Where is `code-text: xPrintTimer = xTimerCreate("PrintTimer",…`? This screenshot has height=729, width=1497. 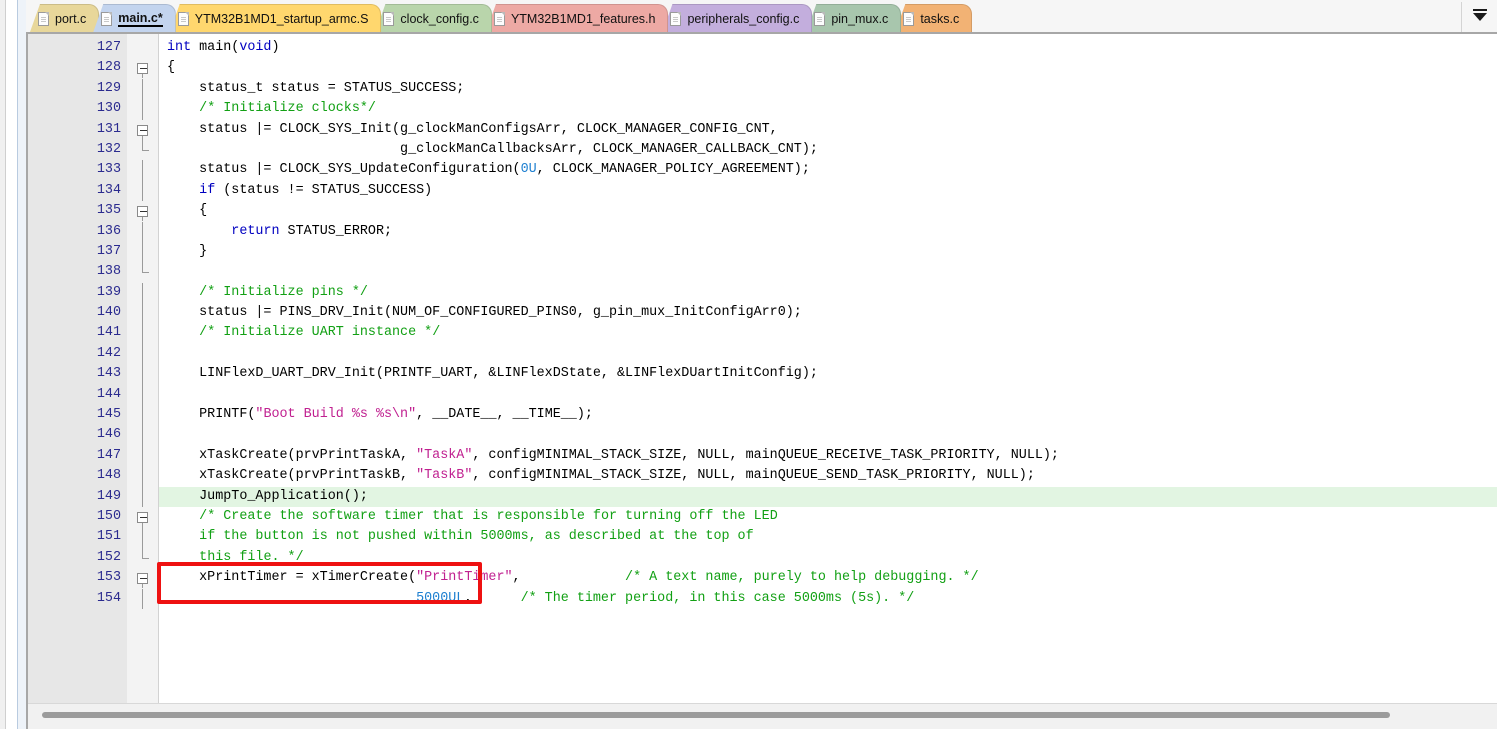 code-text: xPrintTimer = xTimerCreate("PrintTimer",… is located at coordinates (573, 578).